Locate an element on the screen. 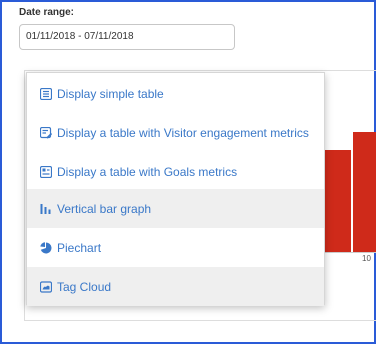 The width and height of the screenshot is (376, 344). date-range-input: 01/11/2018 - 07/11/2018 is located at coordinates (127, 37).